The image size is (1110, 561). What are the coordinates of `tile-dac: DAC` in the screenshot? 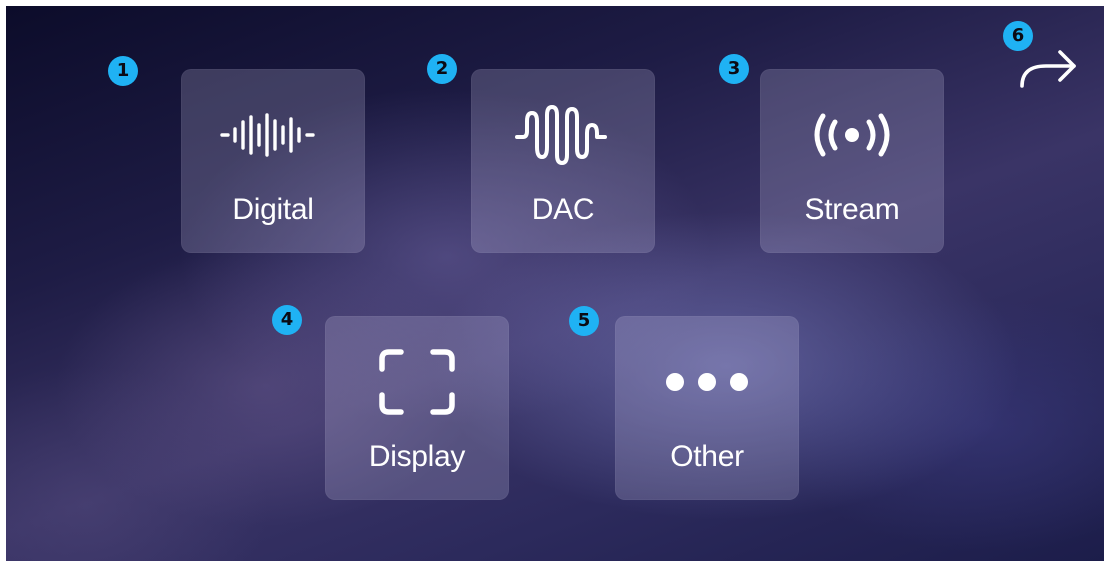 It's located at (563, 161).